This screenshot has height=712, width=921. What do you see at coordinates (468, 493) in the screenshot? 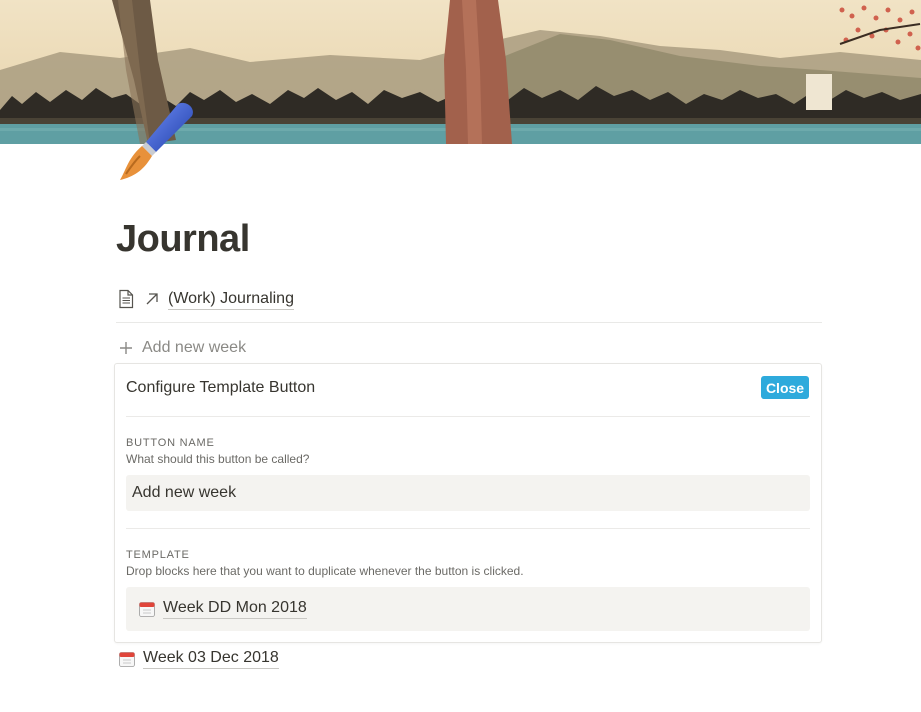
I see `button-name-input: Add new week` at bounding box center [468, 493].